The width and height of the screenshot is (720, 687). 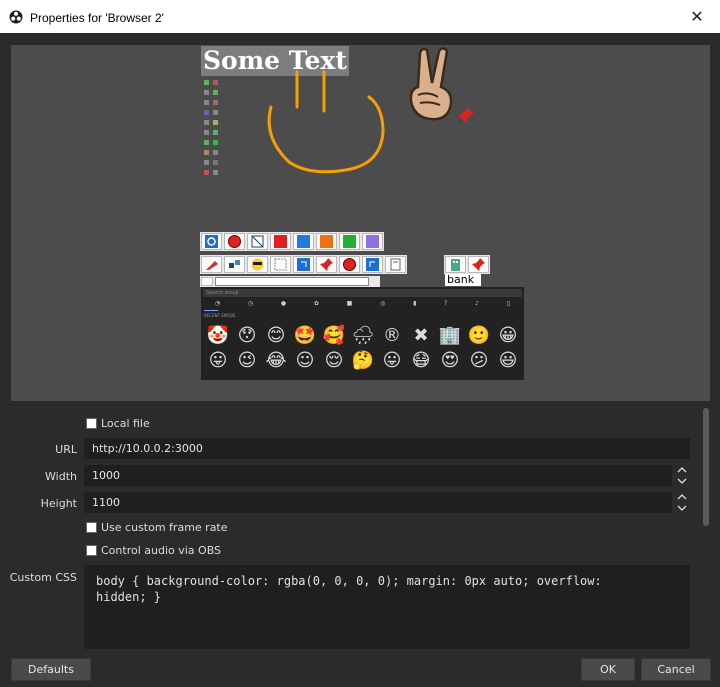 I want to click on custom-frame-rate-label: Use custom frame rate, so click(x=164, y=527).